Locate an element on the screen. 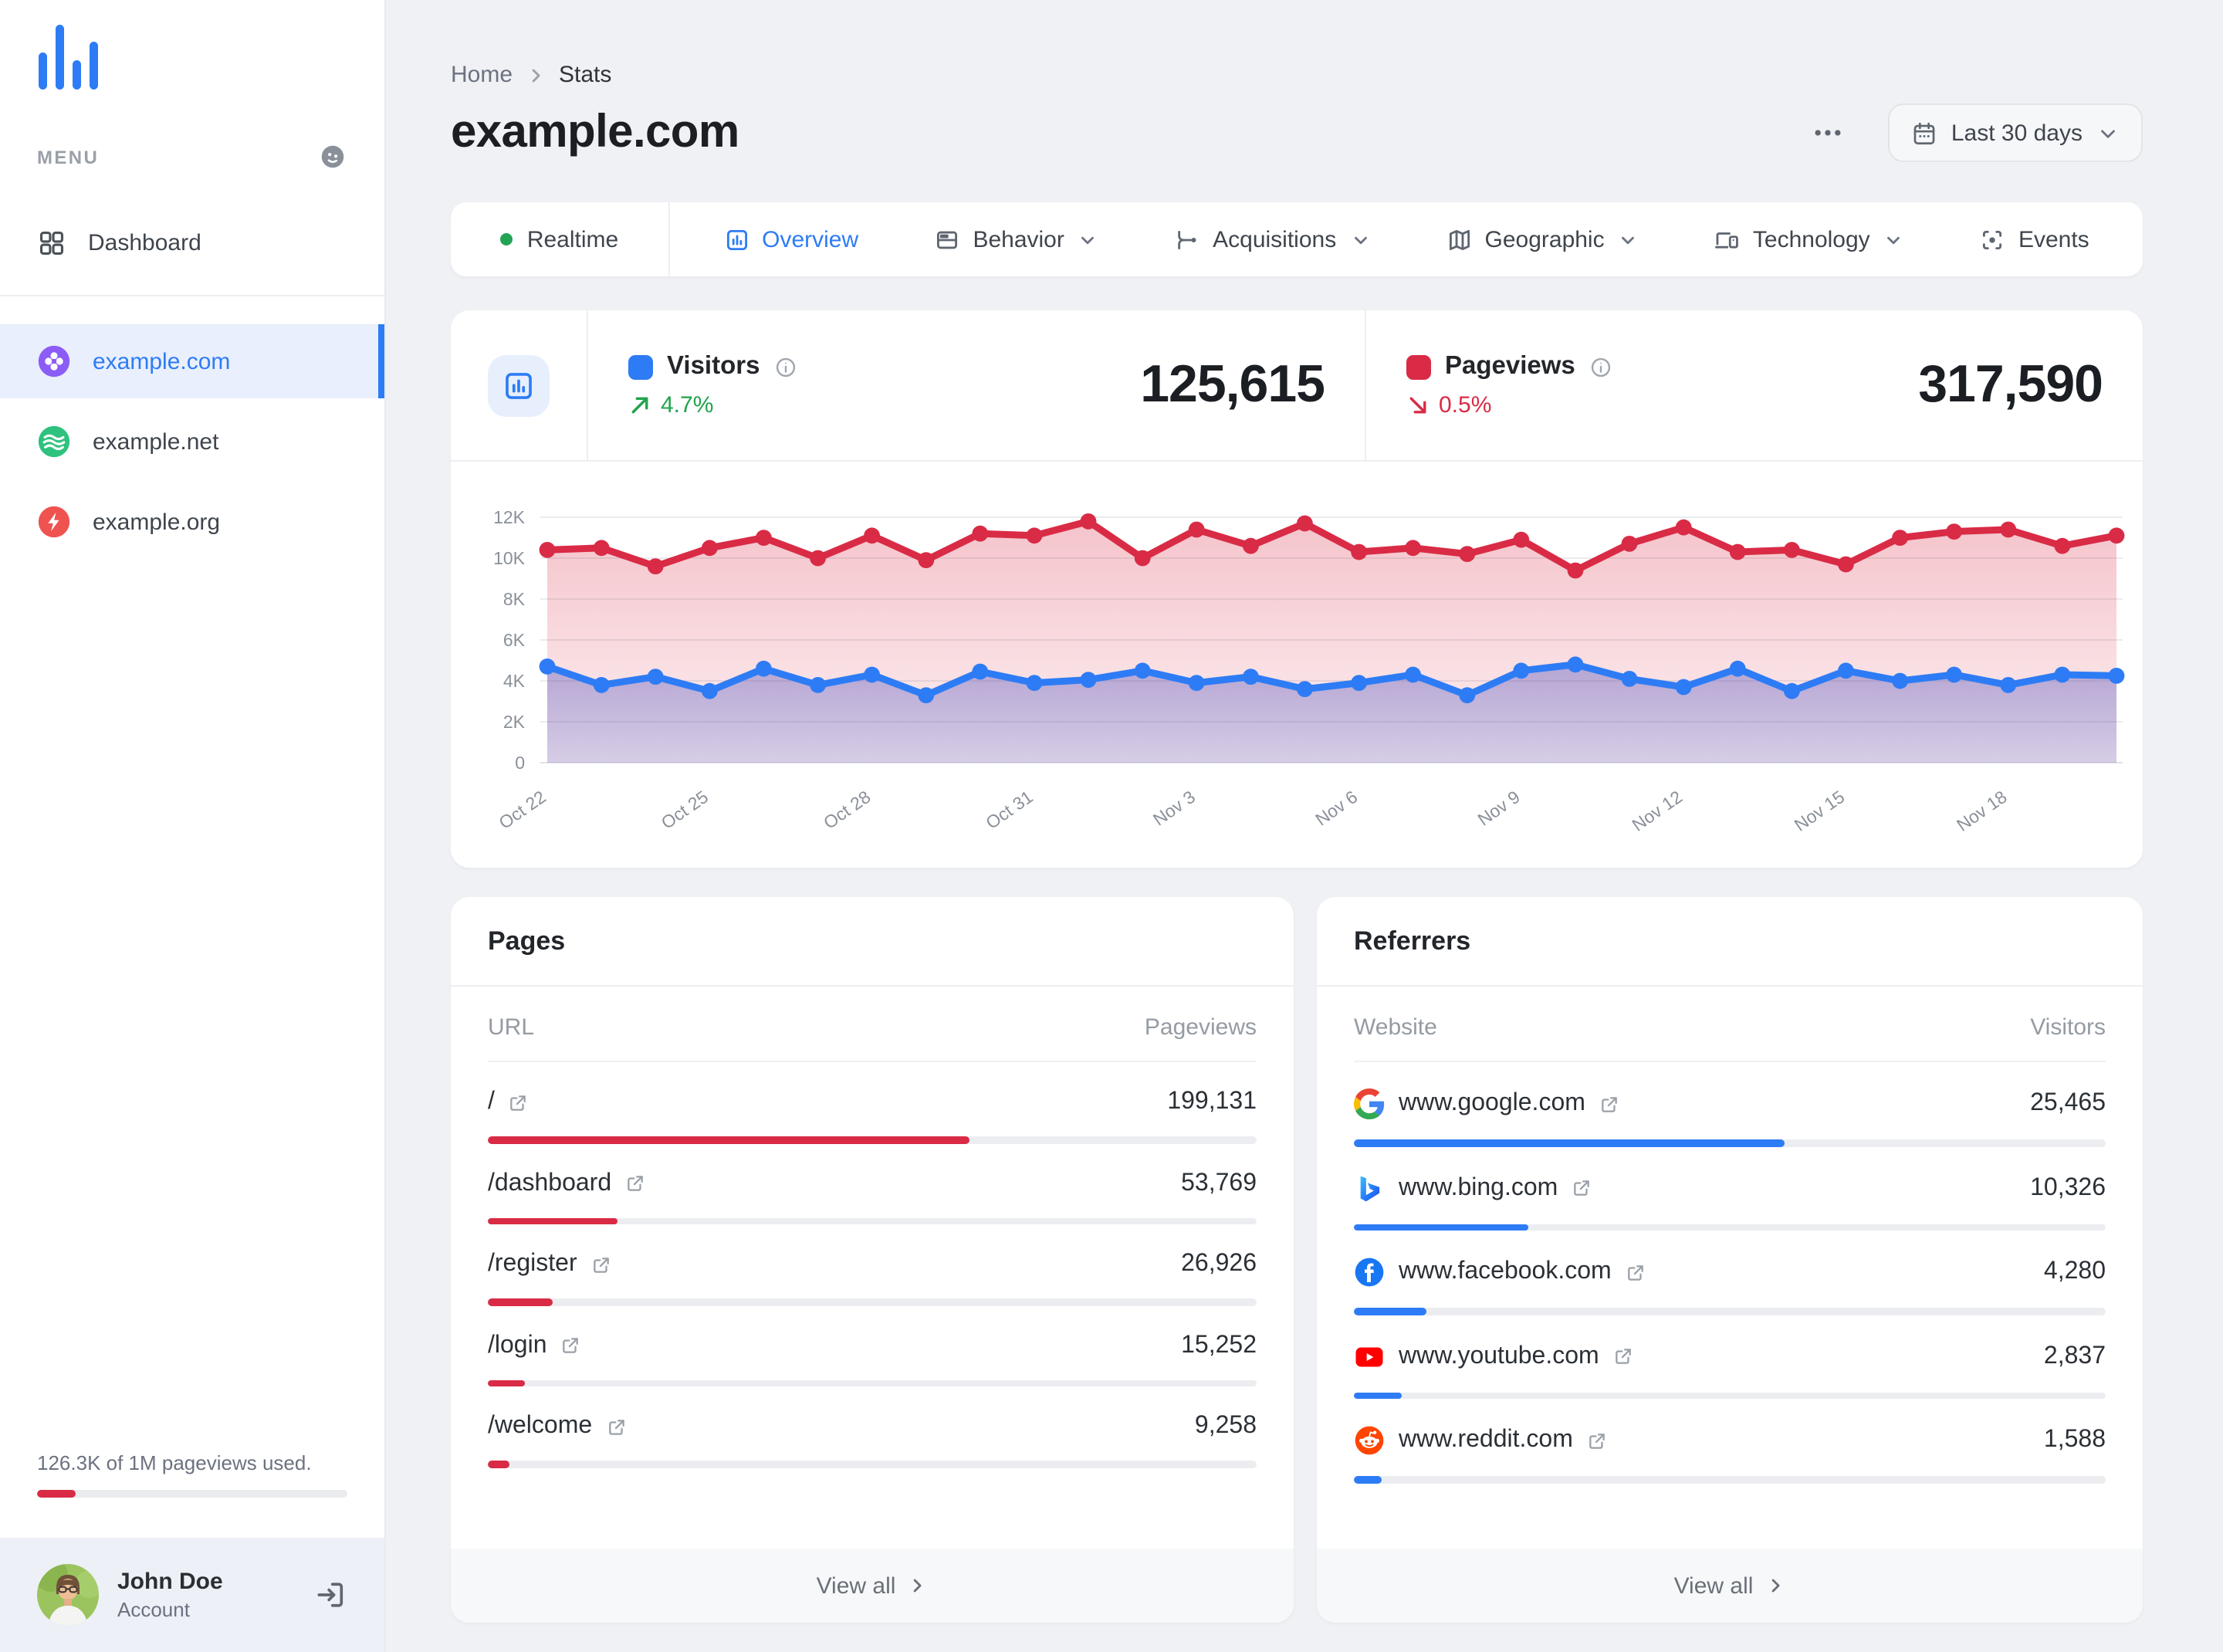  youtube-favicon is located at coordinates (1369, 1356).